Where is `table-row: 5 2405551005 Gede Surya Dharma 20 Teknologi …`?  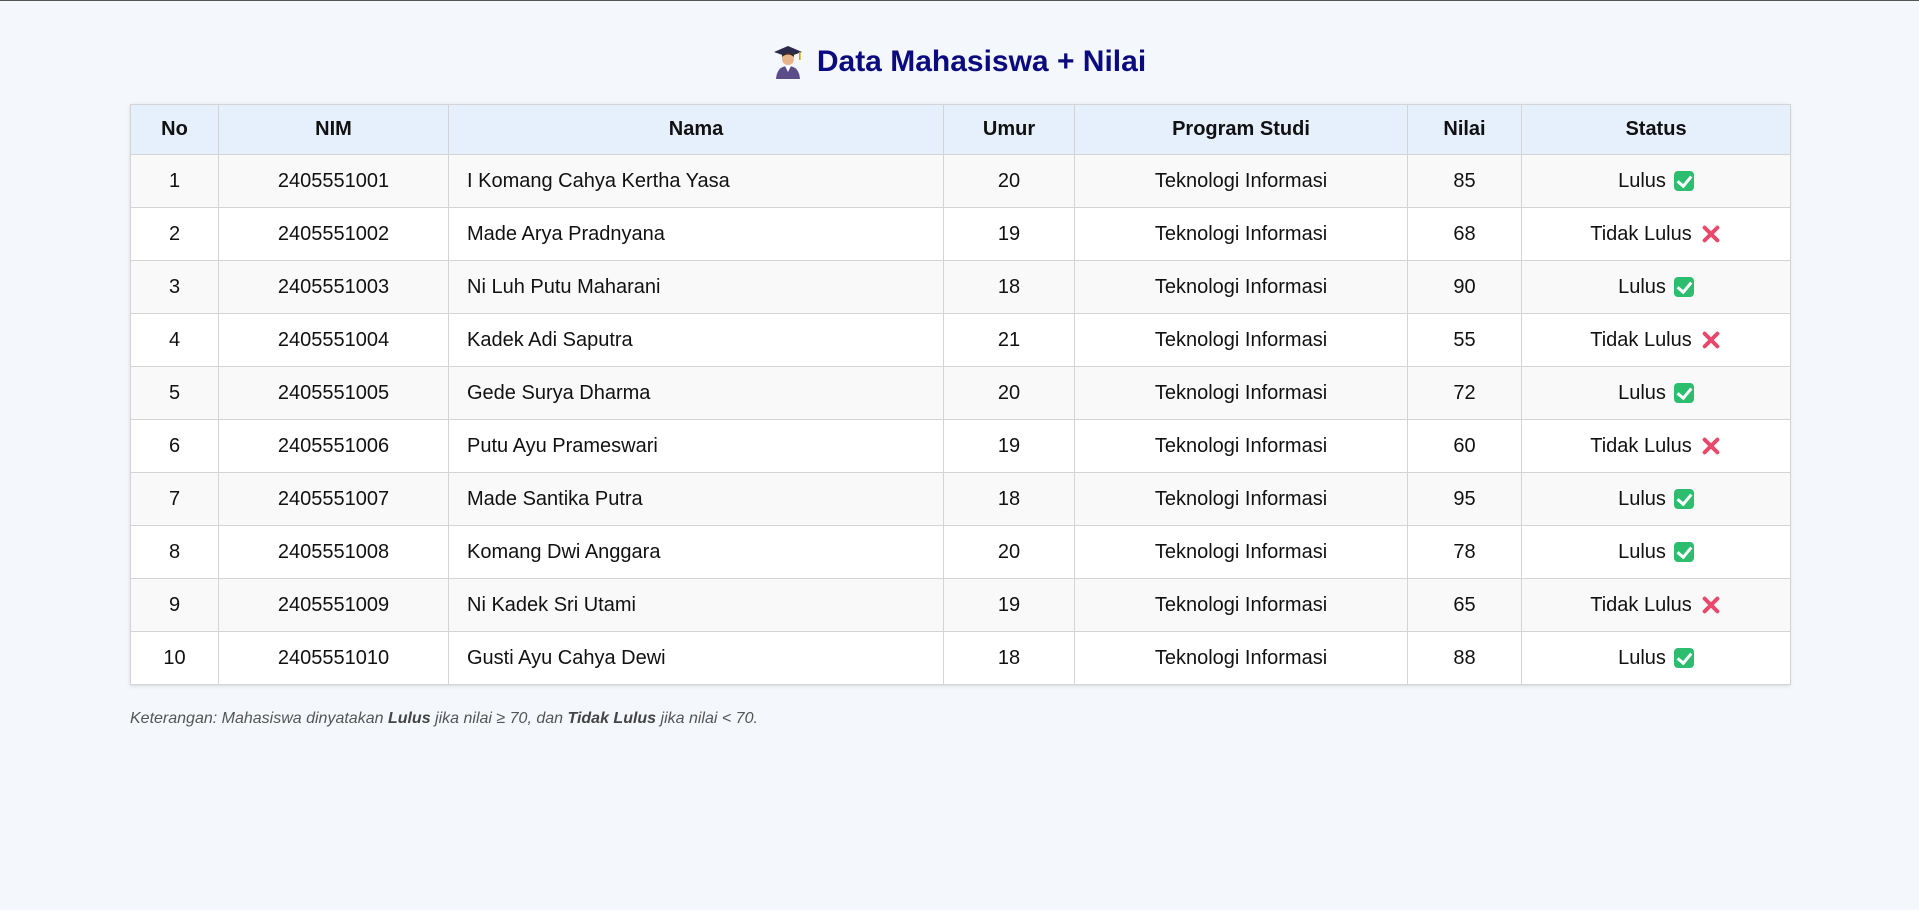
table-row: 5 2405551005 Gede Surya Dharma 20 Teknologi … is located at coordinates (960, 393).